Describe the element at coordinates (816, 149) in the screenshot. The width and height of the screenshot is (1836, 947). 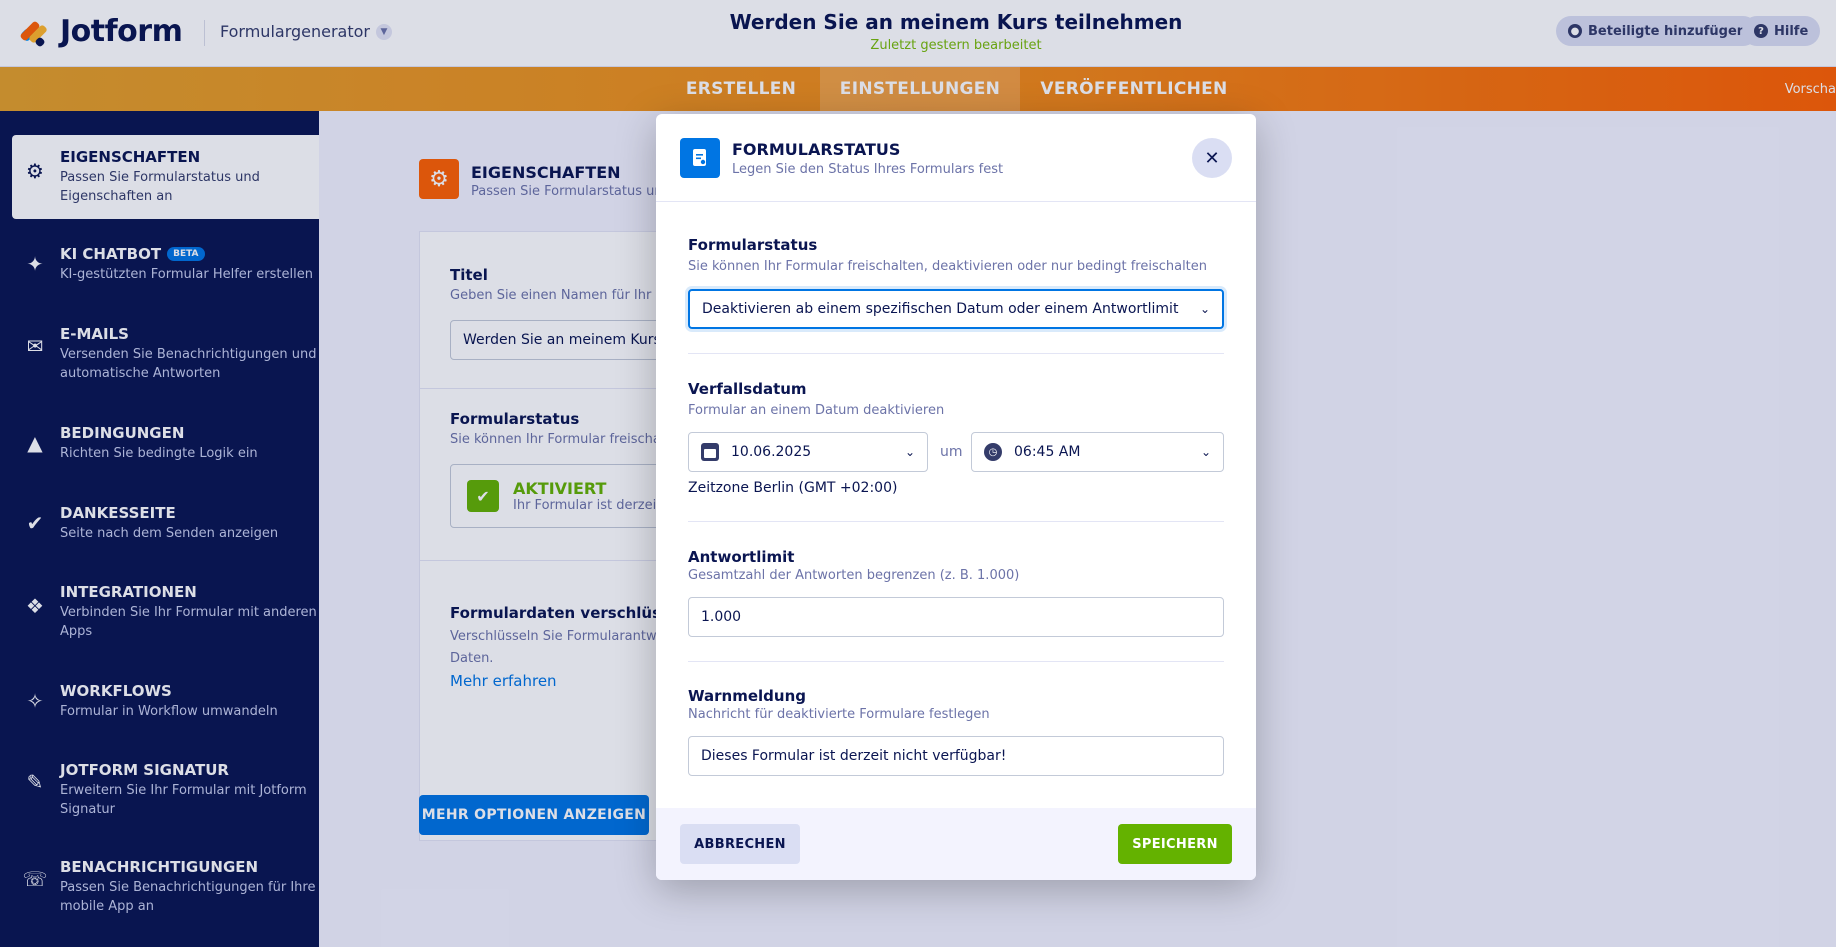
I see `modal-title: FORMULARSTATUS` at that location.